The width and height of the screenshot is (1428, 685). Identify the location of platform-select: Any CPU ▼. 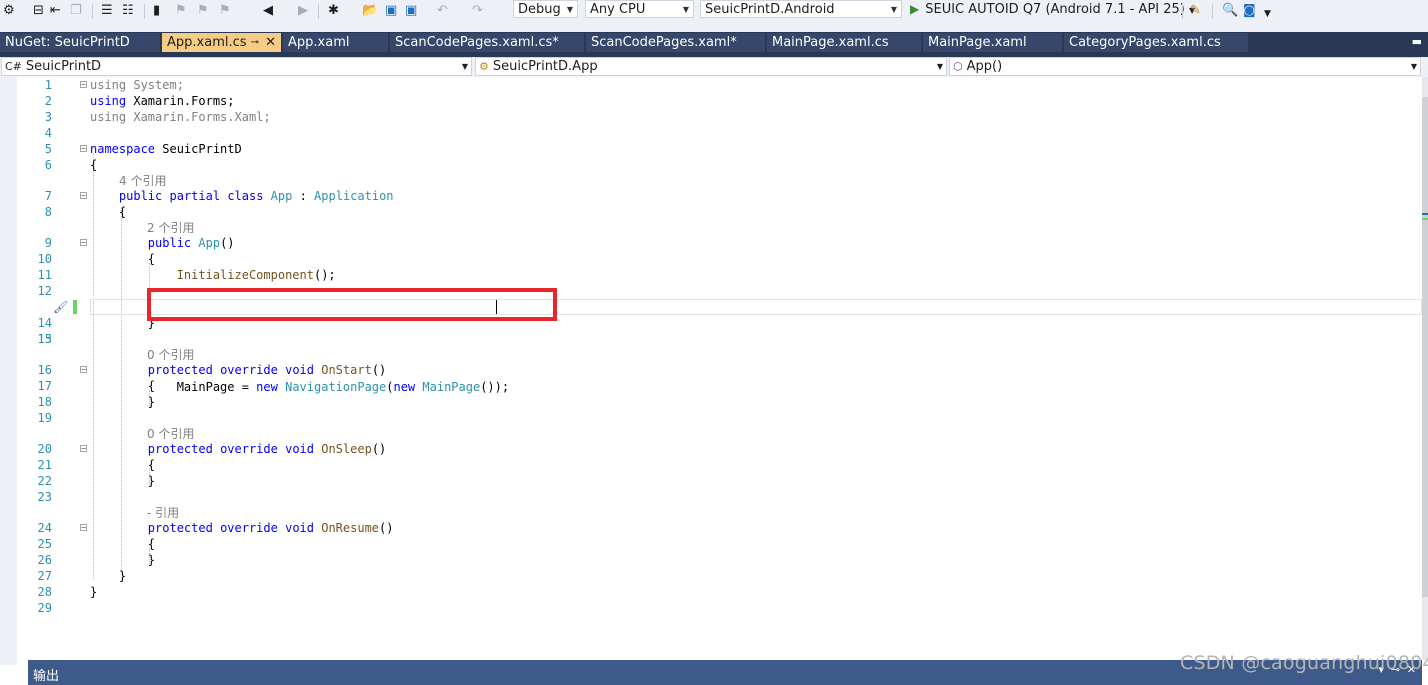
(639, 9).